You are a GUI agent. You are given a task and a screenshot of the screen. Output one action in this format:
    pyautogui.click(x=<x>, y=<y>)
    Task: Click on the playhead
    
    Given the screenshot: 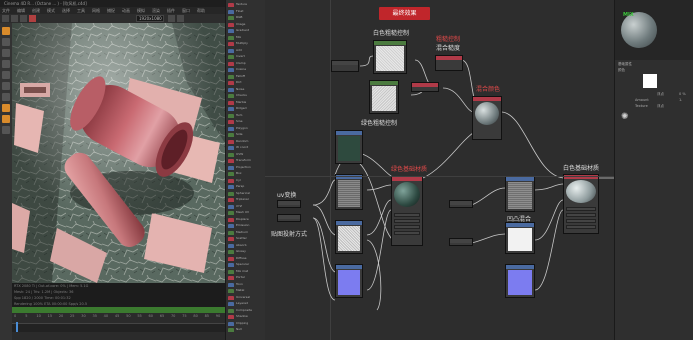 What is the action you would take?
    pyautogui.click(x=17, y=327)
    